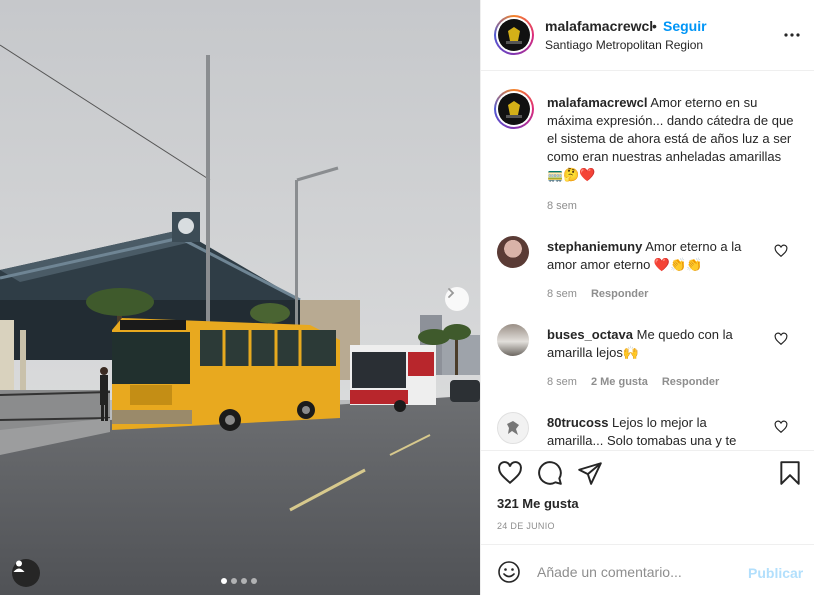 The width and height of the screenshot is (814, 595). What do you see at coordinates (577, 422) in the screenshot?
I see `comment-username: 80trucoss` at bounding box center [577, 422].